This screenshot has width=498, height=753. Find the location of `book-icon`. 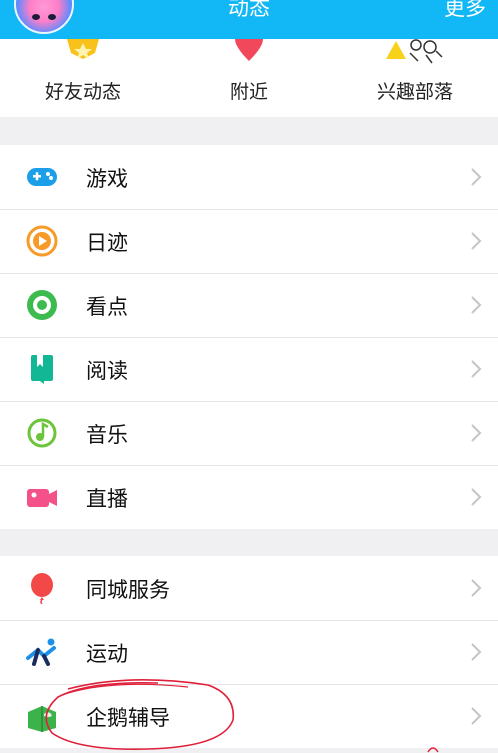

book-icon is located at coordinates (42, 369).